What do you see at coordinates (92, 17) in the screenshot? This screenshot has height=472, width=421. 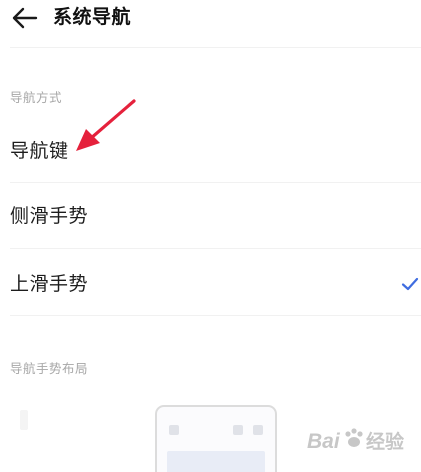 I see `page-title: 系统导航` at bounding box center [92, 17].